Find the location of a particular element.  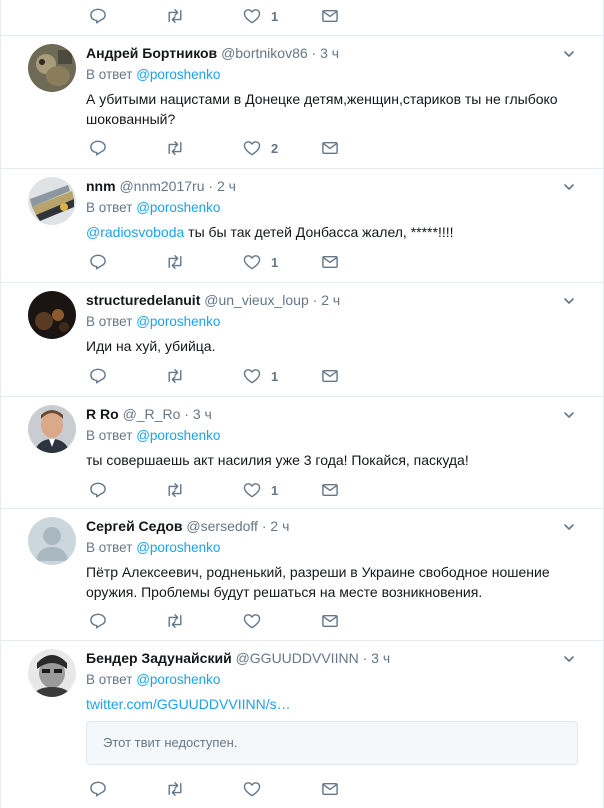

author-handle: @un_vieux_loup is located at coordinates (256, 300).